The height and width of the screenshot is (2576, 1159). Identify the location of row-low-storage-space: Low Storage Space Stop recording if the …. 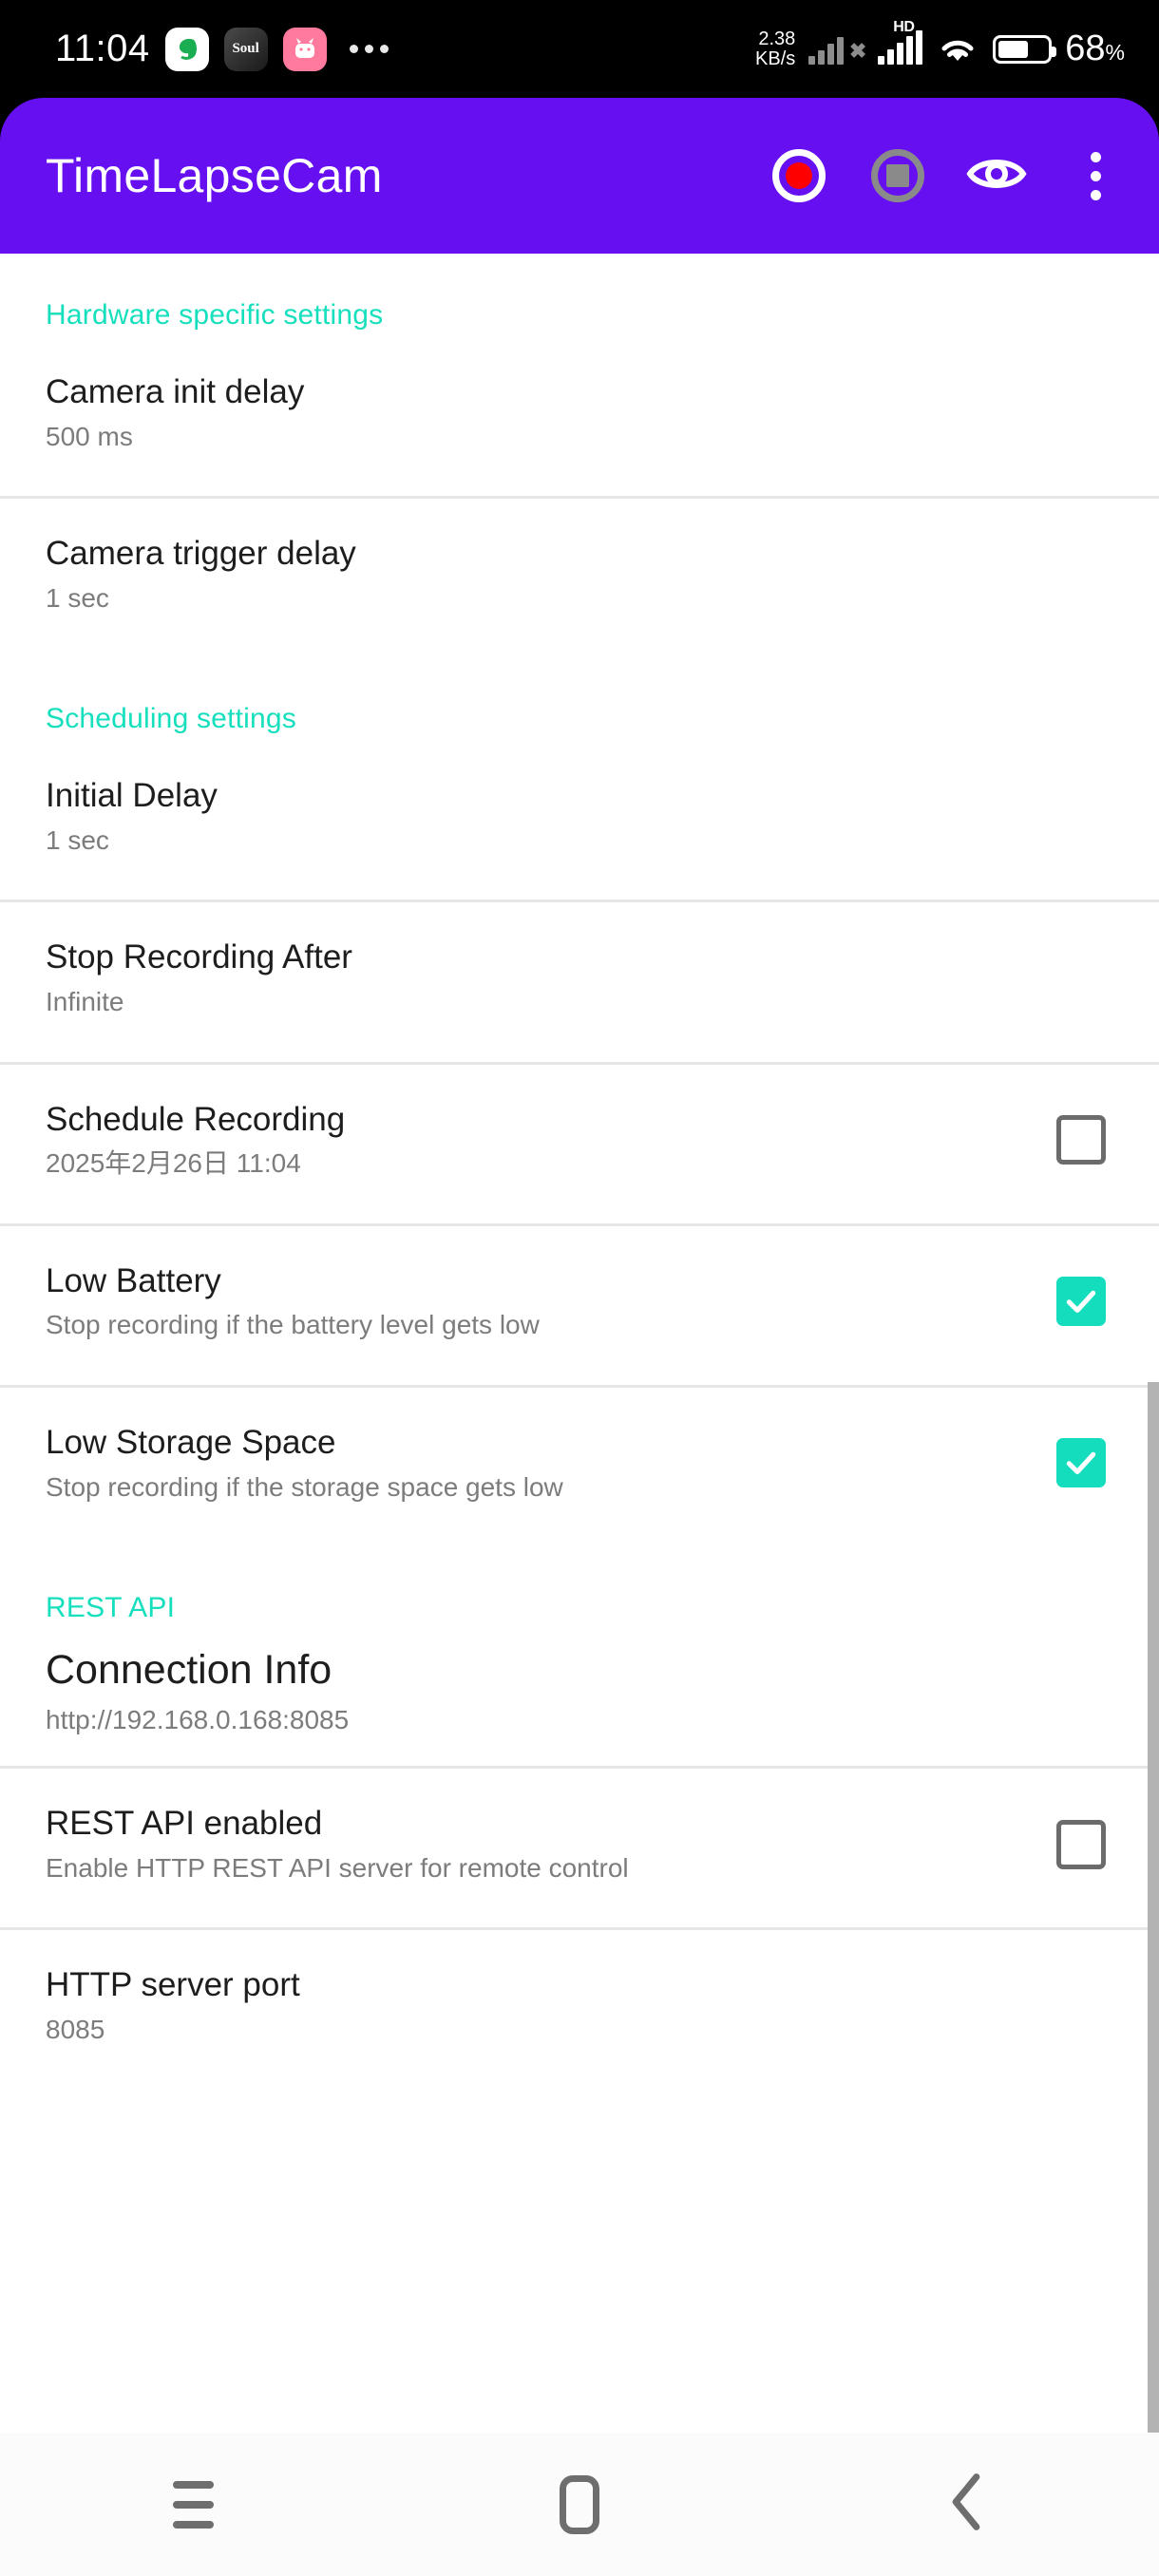
(579, 1467).